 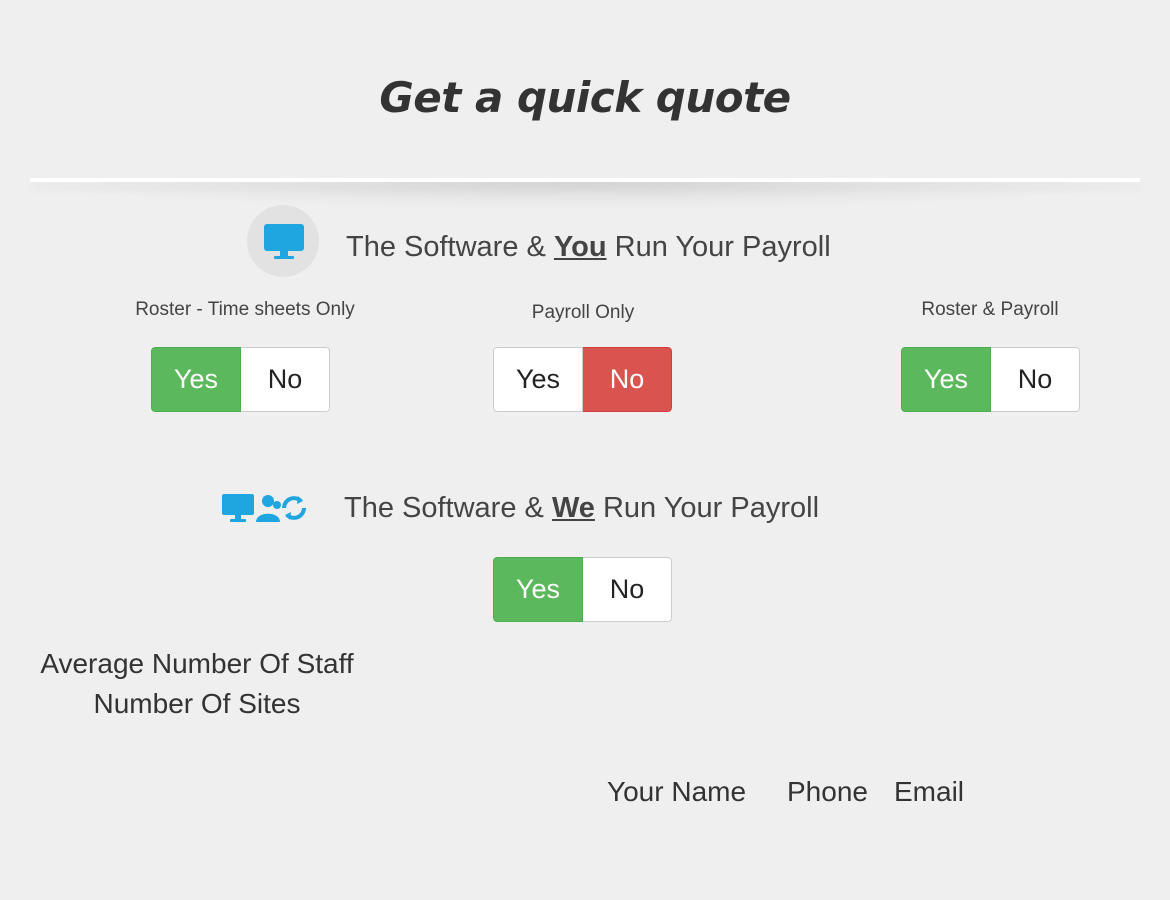 What do you see at coordinates (197, 703) in the screenshot?
I see `sites-label: Number Of Sites` at bounding box center [197, 703].